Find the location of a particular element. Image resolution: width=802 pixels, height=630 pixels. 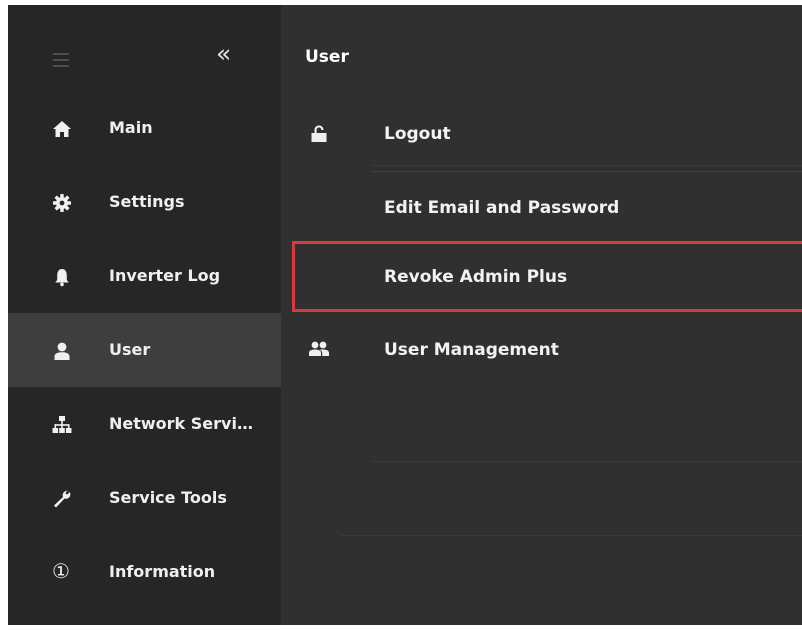

sidebar-item-inverter-log: Inverter Log is located at coordinates (144, 276).